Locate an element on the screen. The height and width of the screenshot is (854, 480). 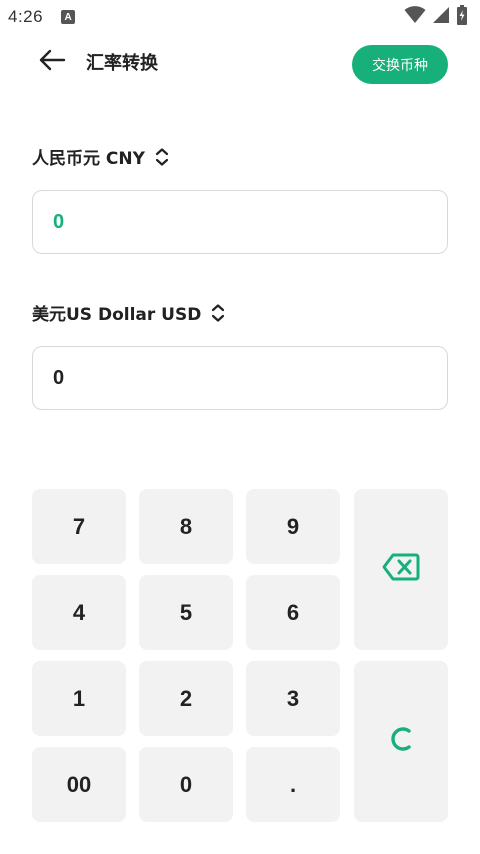
key-7: 7 is located at coordinates (79, 526).